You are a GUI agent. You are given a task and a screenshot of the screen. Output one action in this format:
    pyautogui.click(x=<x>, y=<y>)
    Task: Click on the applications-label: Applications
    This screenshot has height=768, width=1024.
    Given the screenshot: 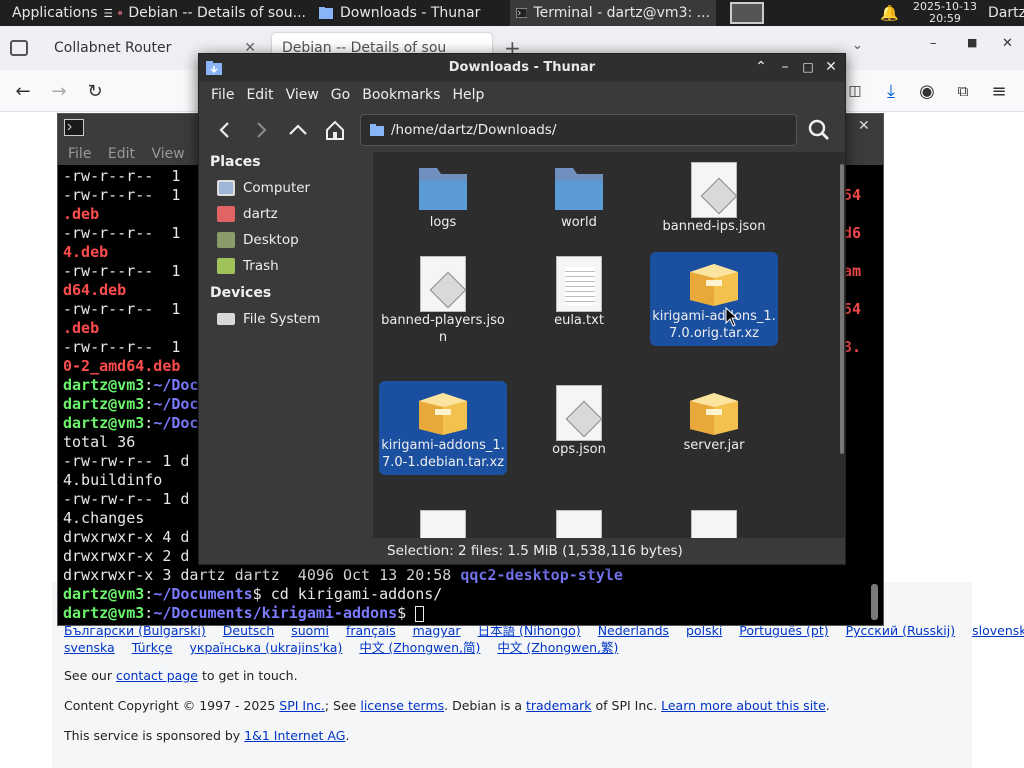 What is the action you would take?
    pyautogui.click(x=55, y=13)
    